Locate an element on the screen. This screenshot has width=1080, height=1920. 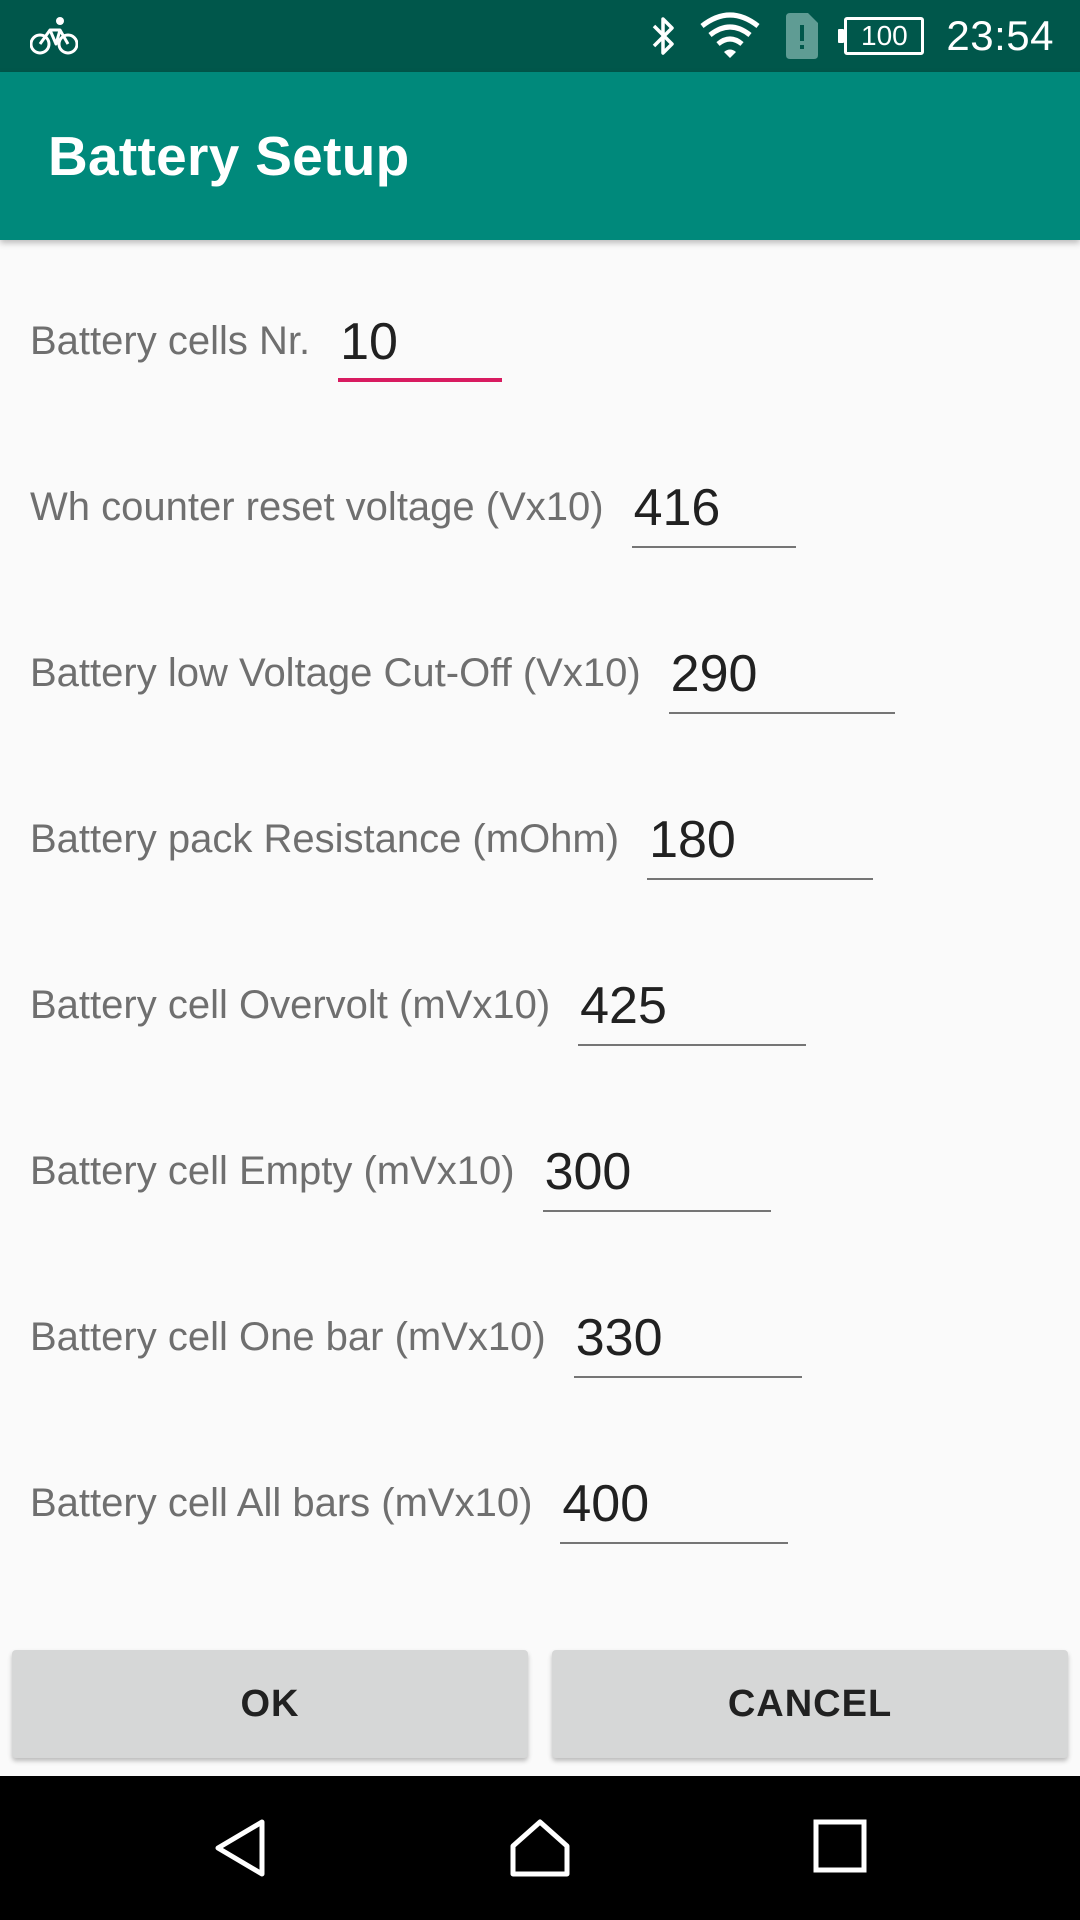
field-row-cell-all-bars: Battery cell All bars (mVx10) is located at coordinates (409, 1504).